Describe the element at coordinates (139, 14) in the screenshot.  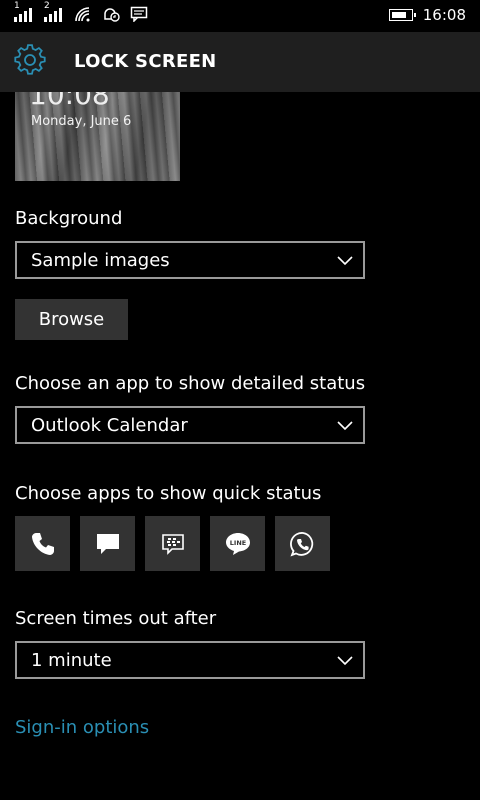
I see `message-notification-icon` at that location.